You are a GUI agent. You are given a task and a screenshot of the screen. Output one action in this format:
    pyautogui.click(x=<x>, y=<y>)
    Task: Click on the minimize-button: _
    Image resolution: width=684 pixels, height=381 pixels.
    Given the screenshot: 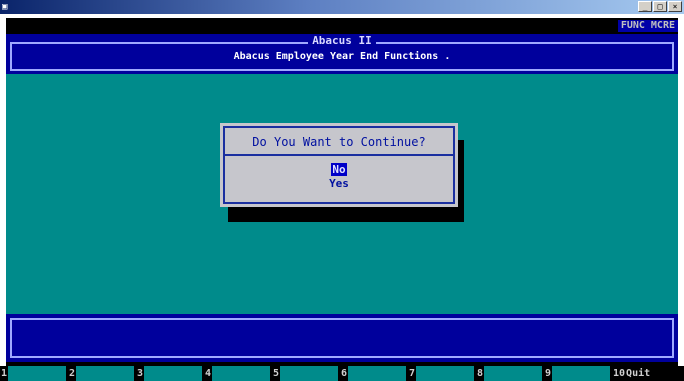 What is the action you would take?
    pyautogui.click(x=645, y=6)
    